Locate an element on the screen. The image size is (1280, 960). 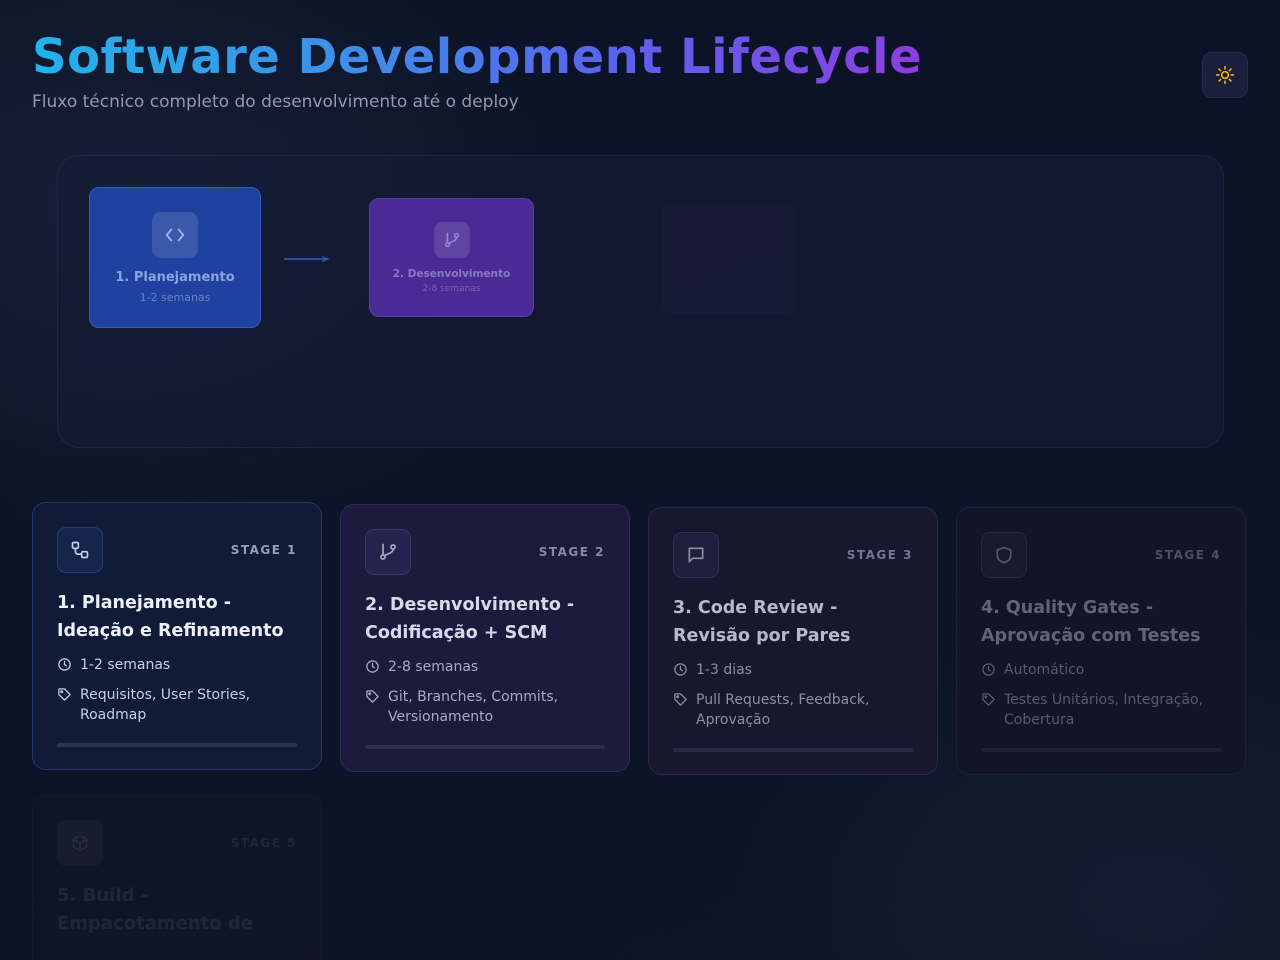
stage-tags: Git, Branches, Commits, Versionamento is located at coordinates (485, 707).